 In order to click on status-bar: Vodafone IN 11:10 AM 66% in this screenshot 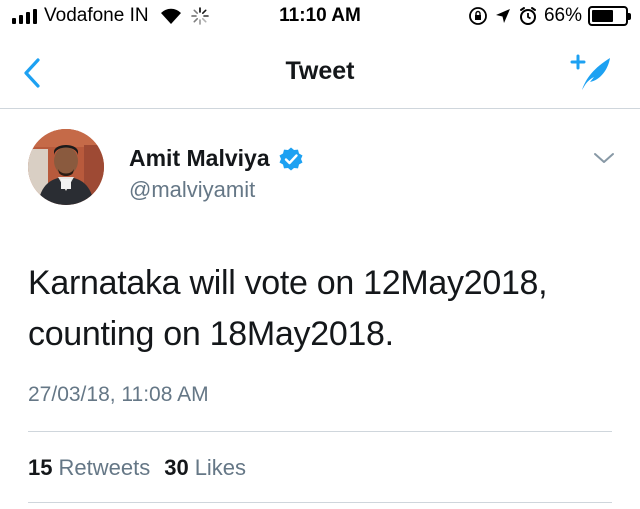, I will do `click(320, 18)`.